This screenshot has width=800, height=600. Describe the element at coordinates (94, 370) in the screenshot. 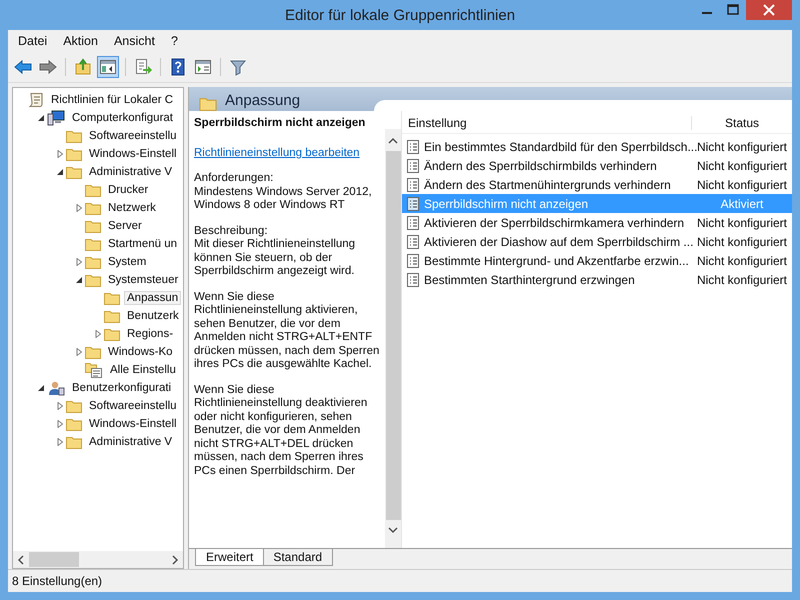

I see `settings-list-icon` at that location.